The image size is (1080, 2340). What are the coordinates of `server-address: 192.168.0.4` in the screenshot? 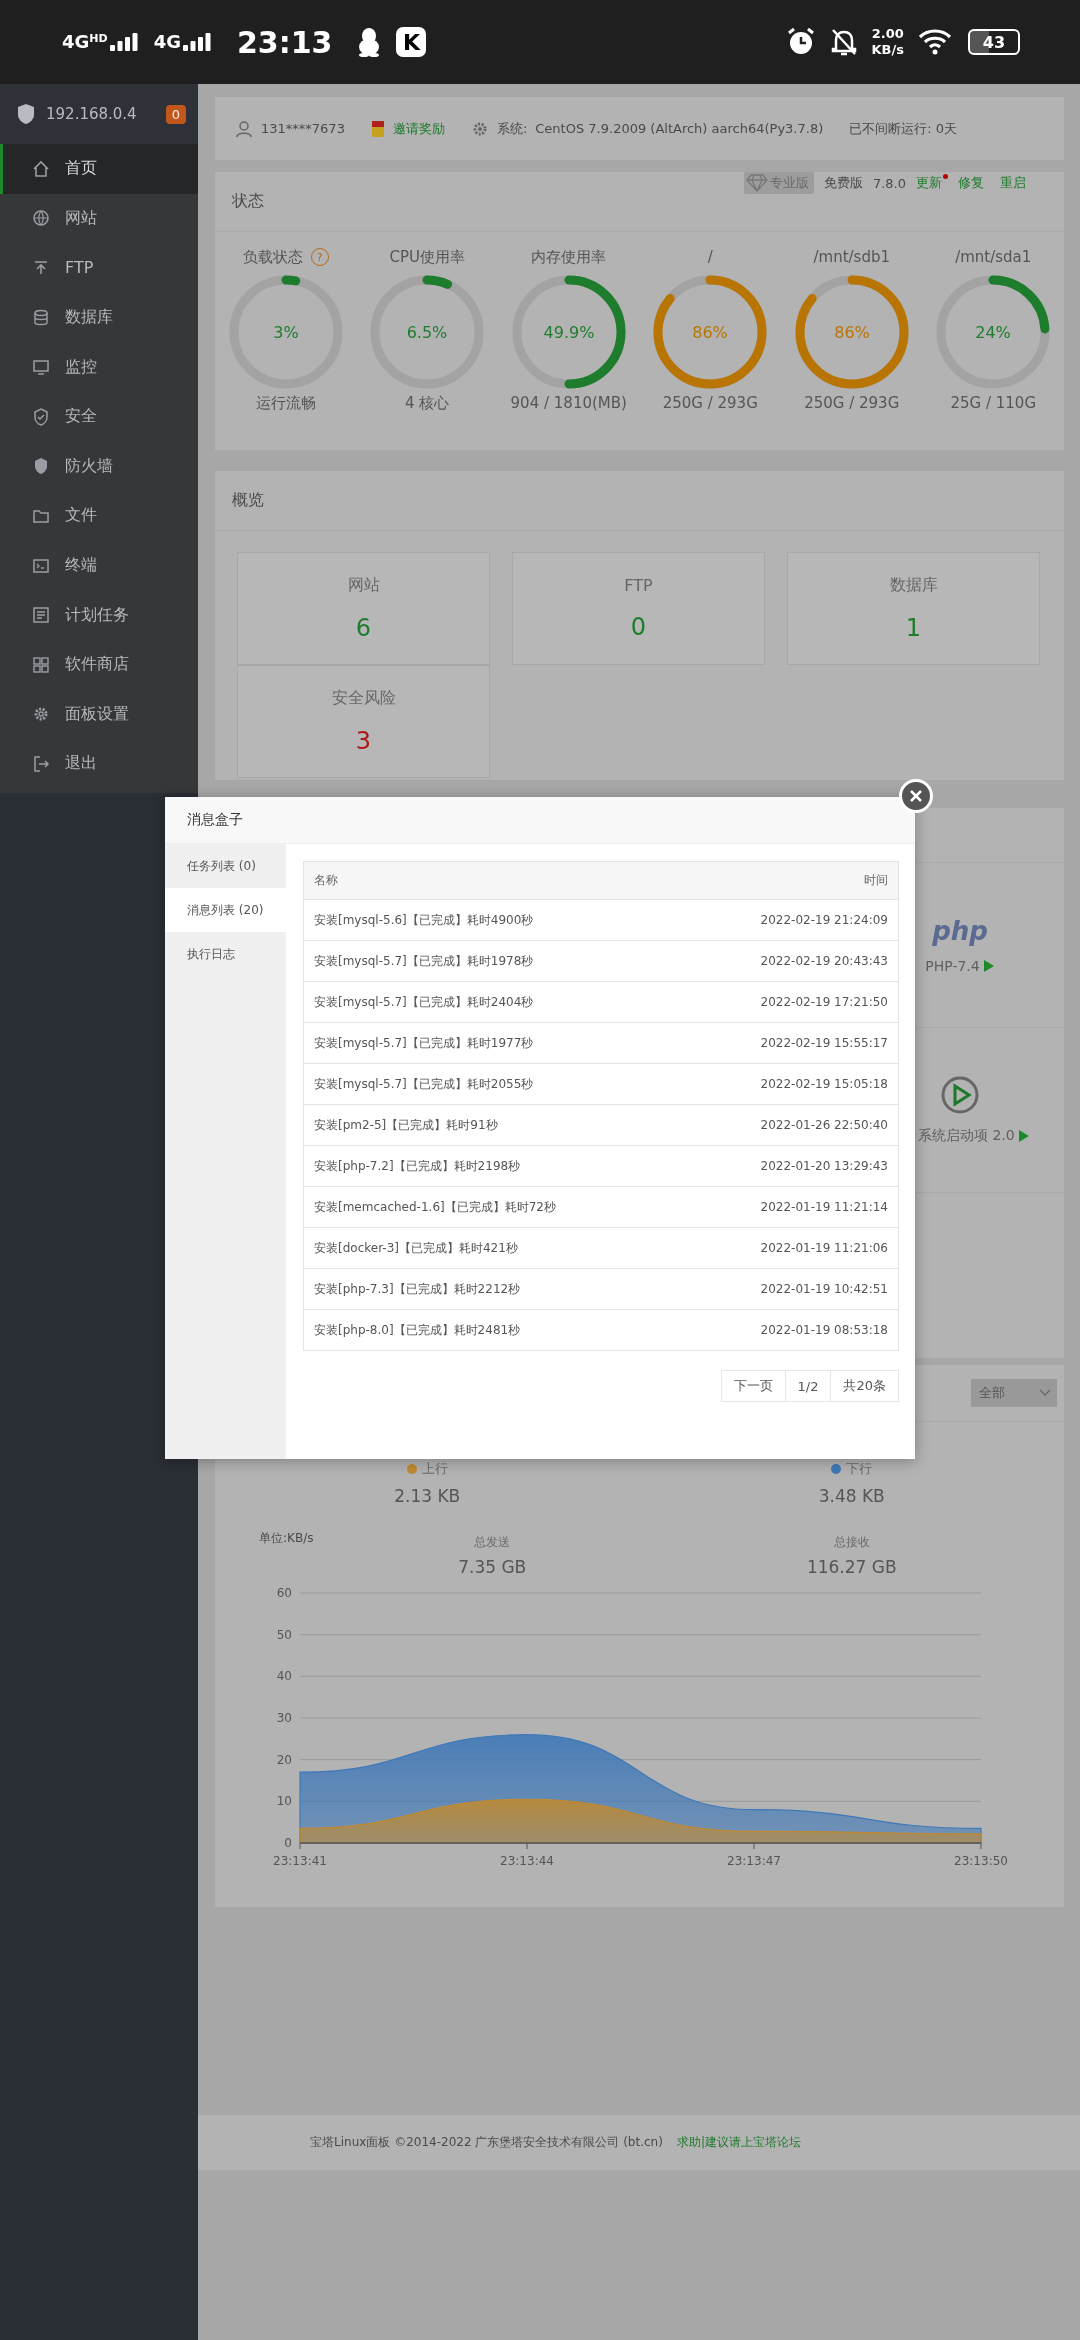 It's located at (92, 114).